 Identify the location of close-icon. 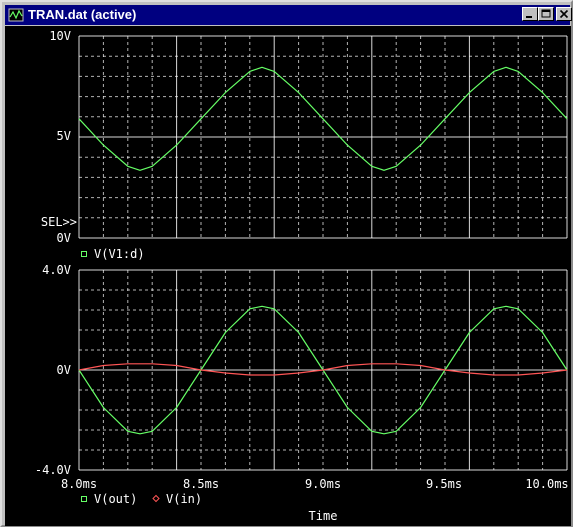
(564, 14).